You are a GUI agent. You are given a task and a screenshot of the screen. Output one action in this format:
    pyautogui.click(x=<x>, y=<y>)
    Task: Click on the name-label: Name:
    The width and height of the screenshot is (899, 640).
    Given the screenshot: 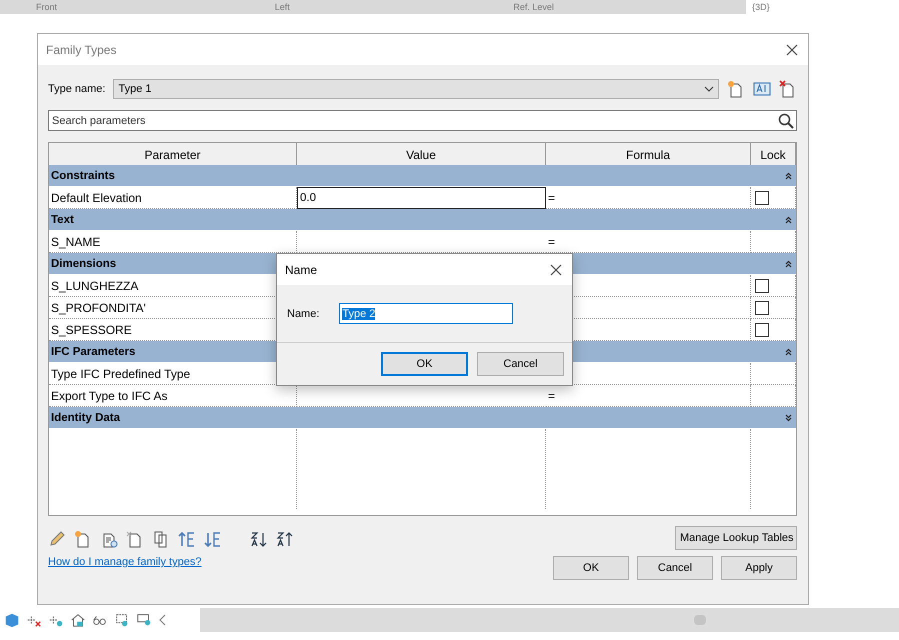 What is the action you would take?
    pyautogui.click(x=303, y=314)
    